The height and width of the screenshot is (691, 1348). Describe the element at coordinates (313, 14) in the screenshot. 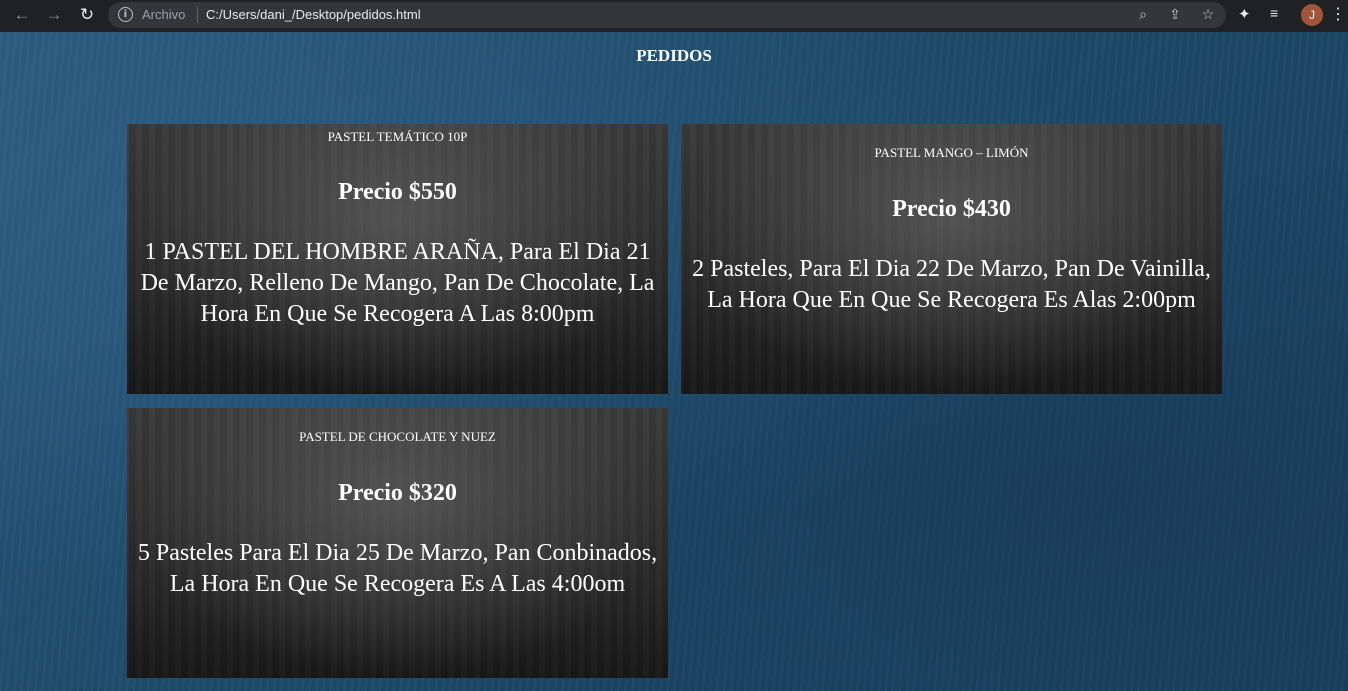

I see `url-text: C:/Users/dani_/Desktop/pedidos.html` at that location.